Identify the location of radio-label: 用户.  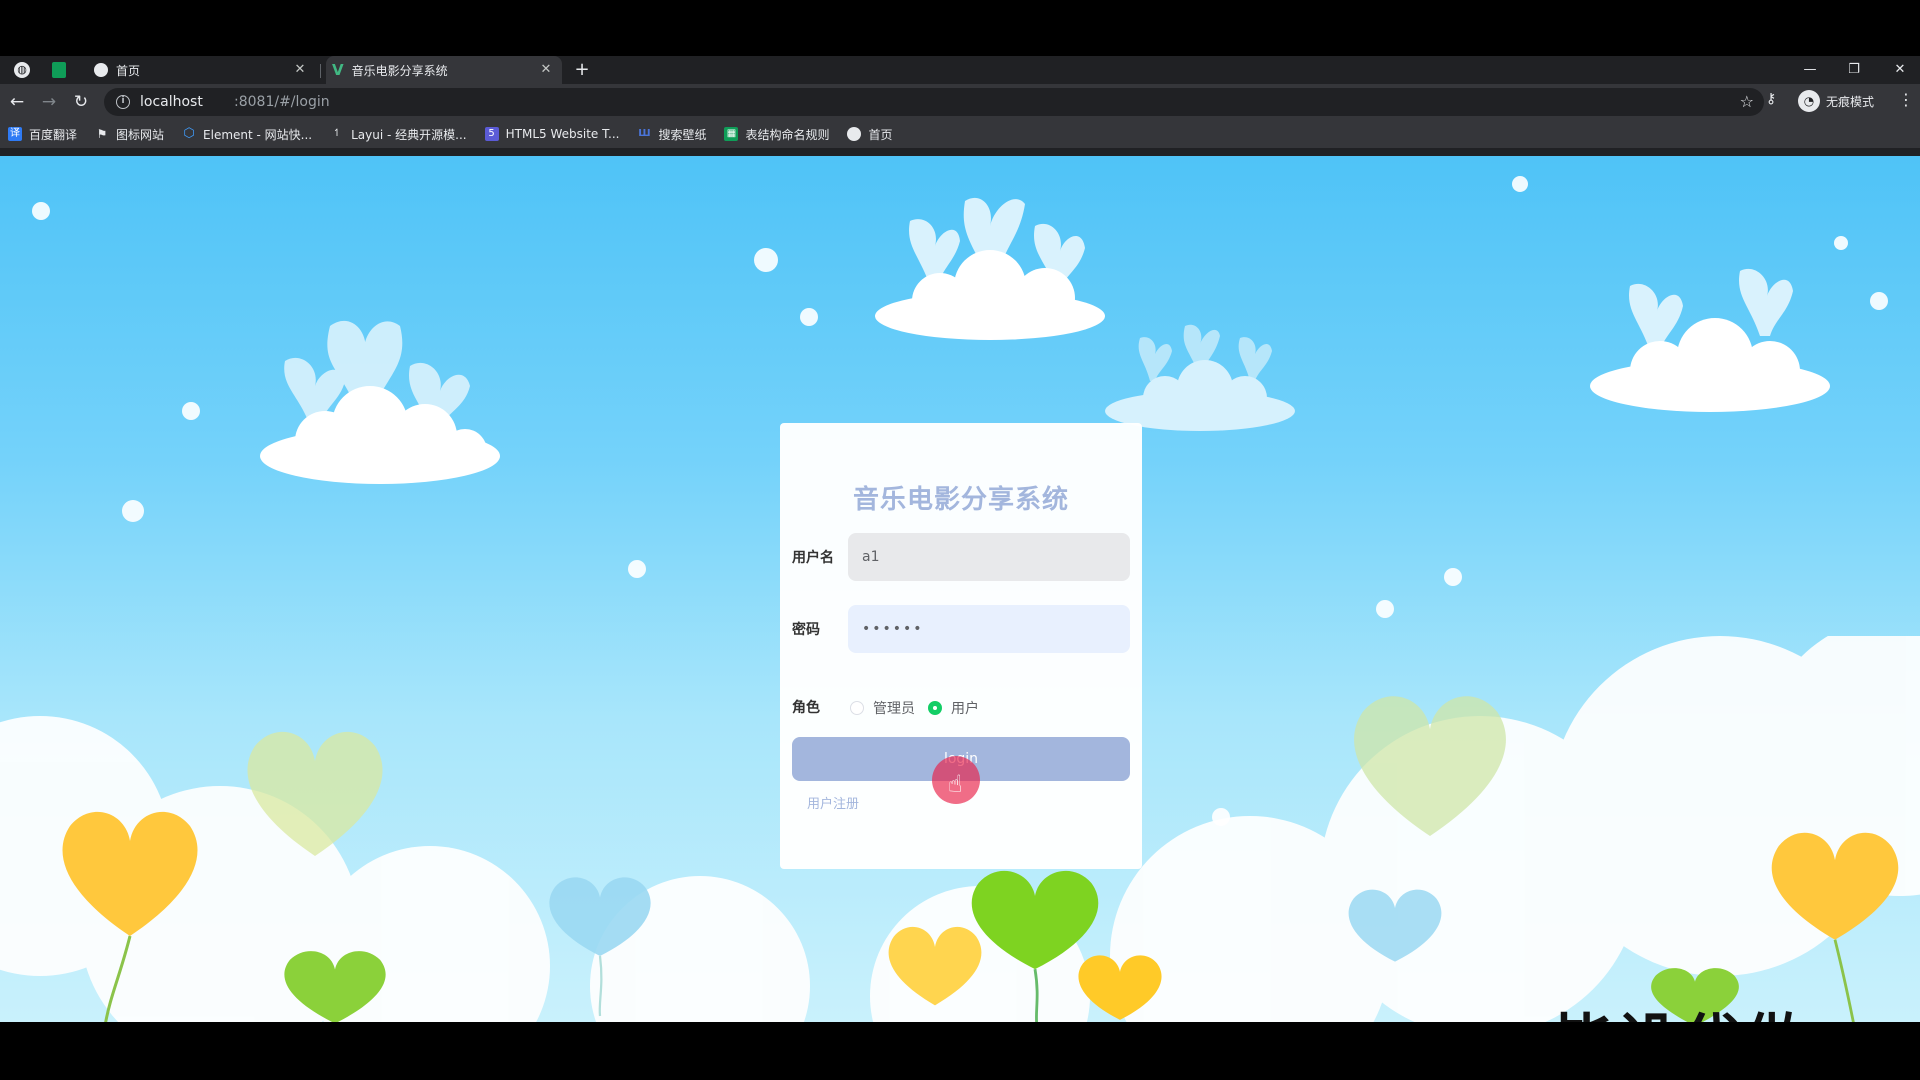
(965, 709).